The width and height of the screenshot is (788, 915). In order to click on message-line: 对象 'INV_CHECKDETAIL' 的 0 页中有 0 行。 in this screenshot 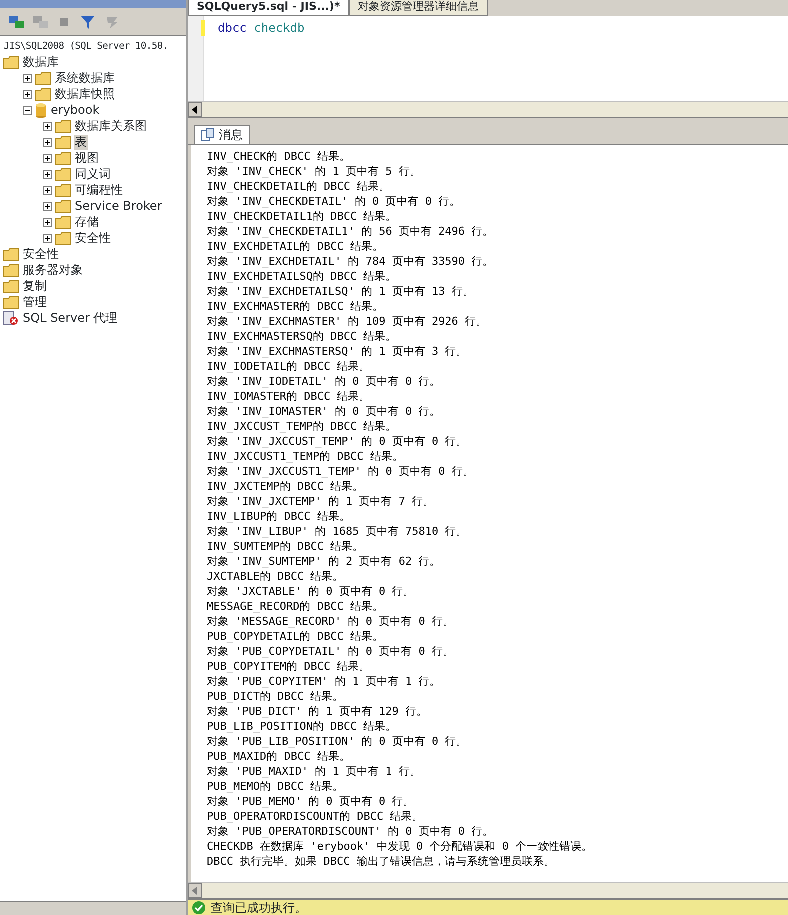, I will do `click(334, 201)`.